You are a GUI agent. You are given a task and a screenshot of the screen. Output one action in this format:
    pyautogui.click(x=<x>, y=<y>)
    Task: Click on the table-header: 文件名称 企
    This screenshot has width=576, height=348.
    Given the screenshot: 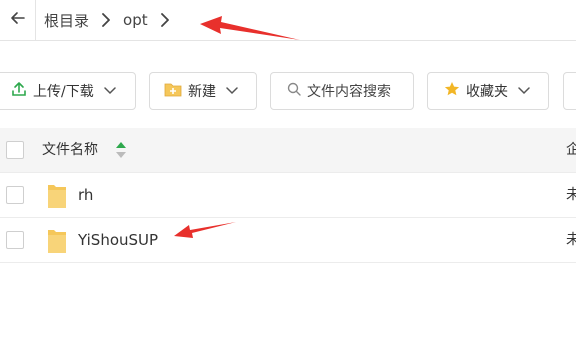 What is the action you would take?
    pyautogui.click(x=288, y=150)
    